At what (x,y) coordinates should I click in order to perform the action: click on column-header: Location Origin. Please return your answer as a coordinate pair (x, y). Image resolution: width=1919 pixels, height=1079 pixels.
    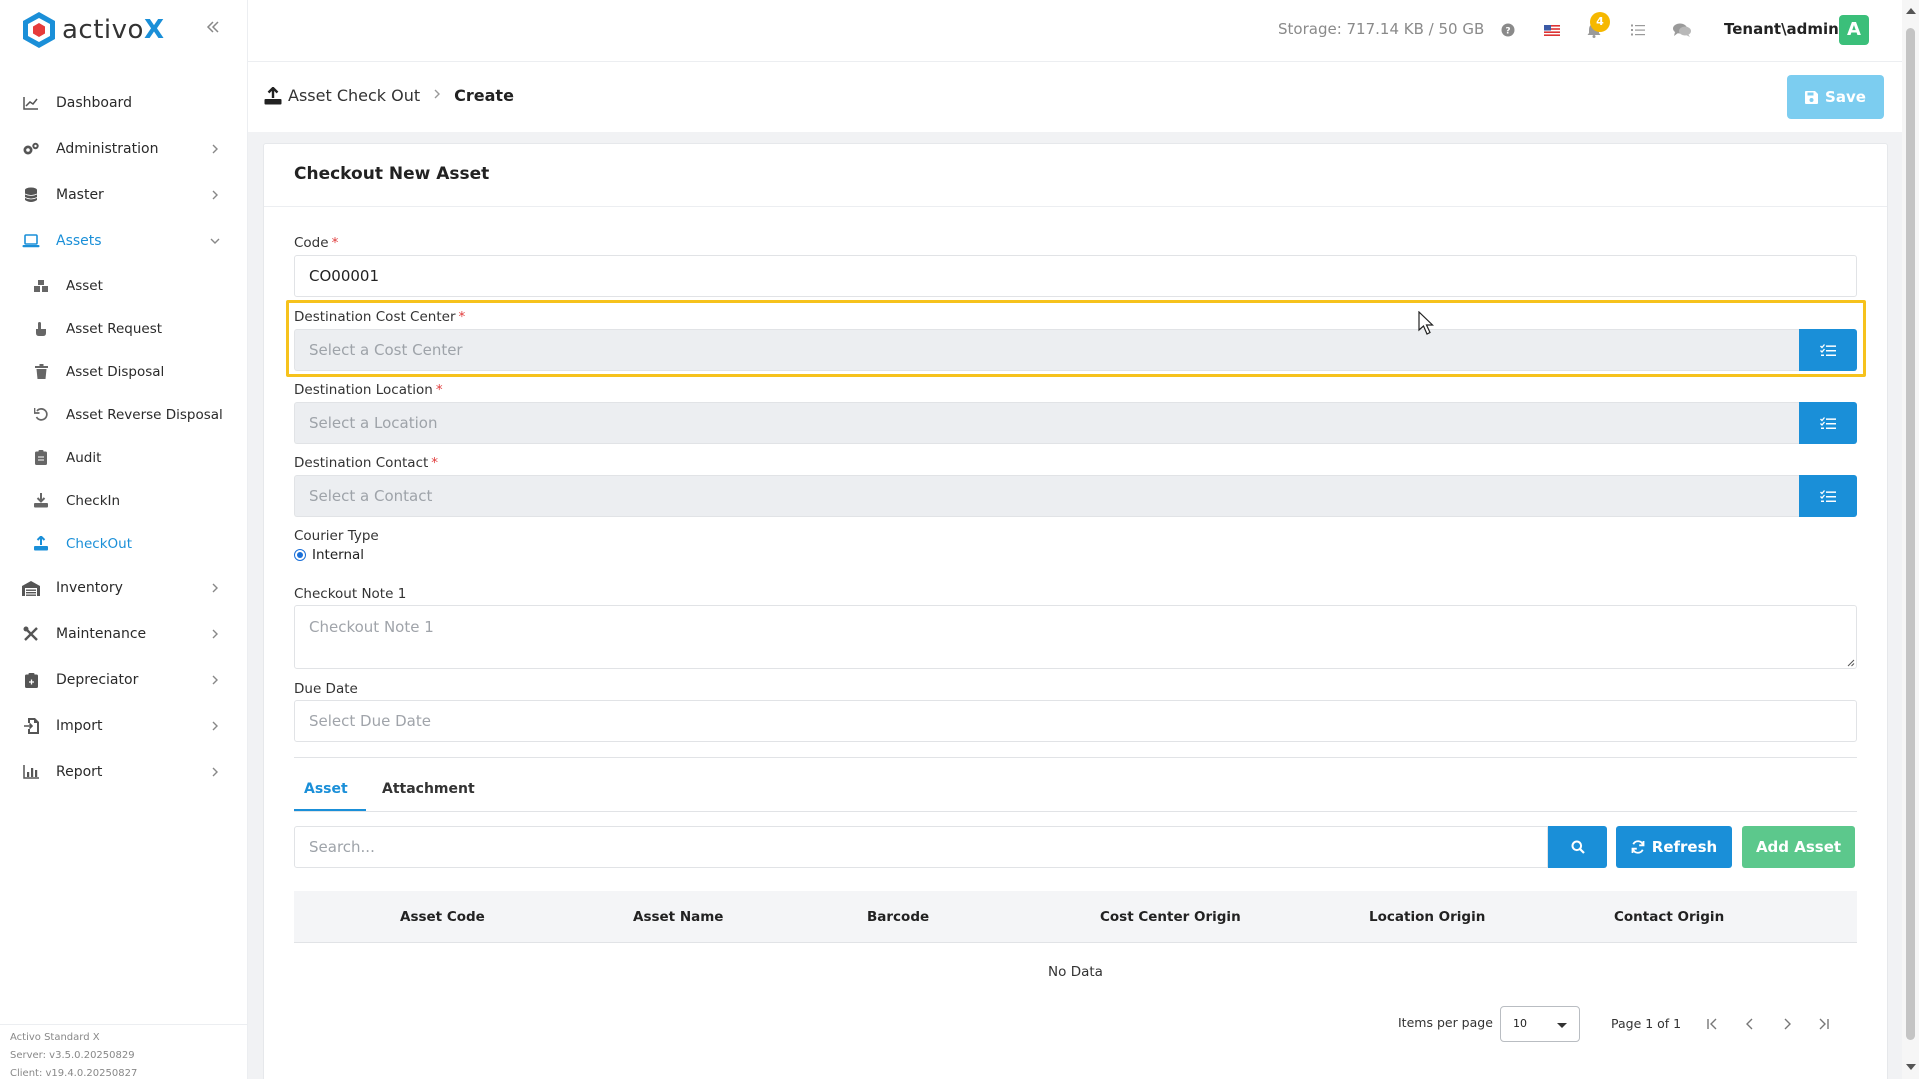
    Looking at the image, I should click on (1427, 917).